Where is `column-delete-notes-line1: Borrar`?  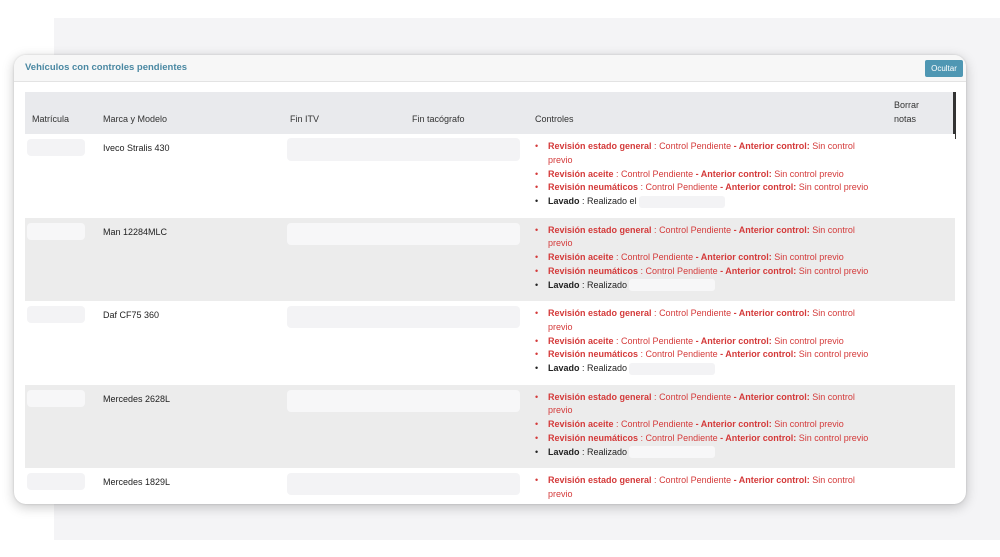
column-delete-notes-line1: Borrar is located at coordinates (907, 105).